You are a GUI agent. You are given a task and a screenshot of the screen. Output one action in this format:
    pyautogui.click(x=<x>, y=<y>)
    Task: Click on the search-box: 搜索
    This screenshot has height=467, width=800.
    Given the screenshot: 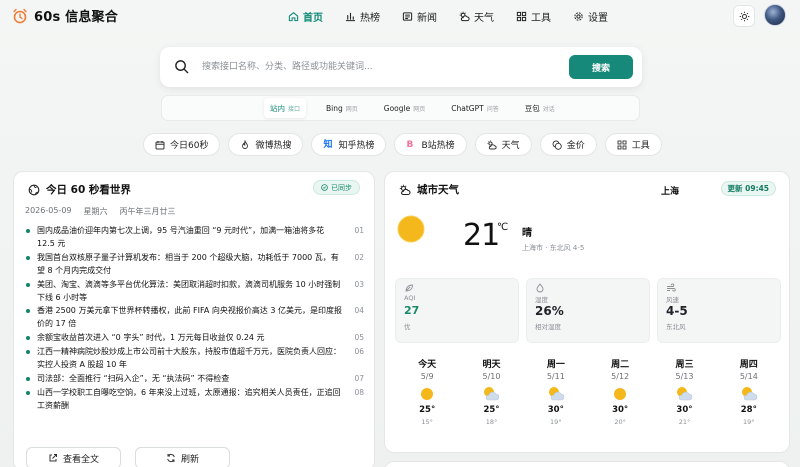 What is the action you would take?
    pyautogui.click(x=401, y=67)
    